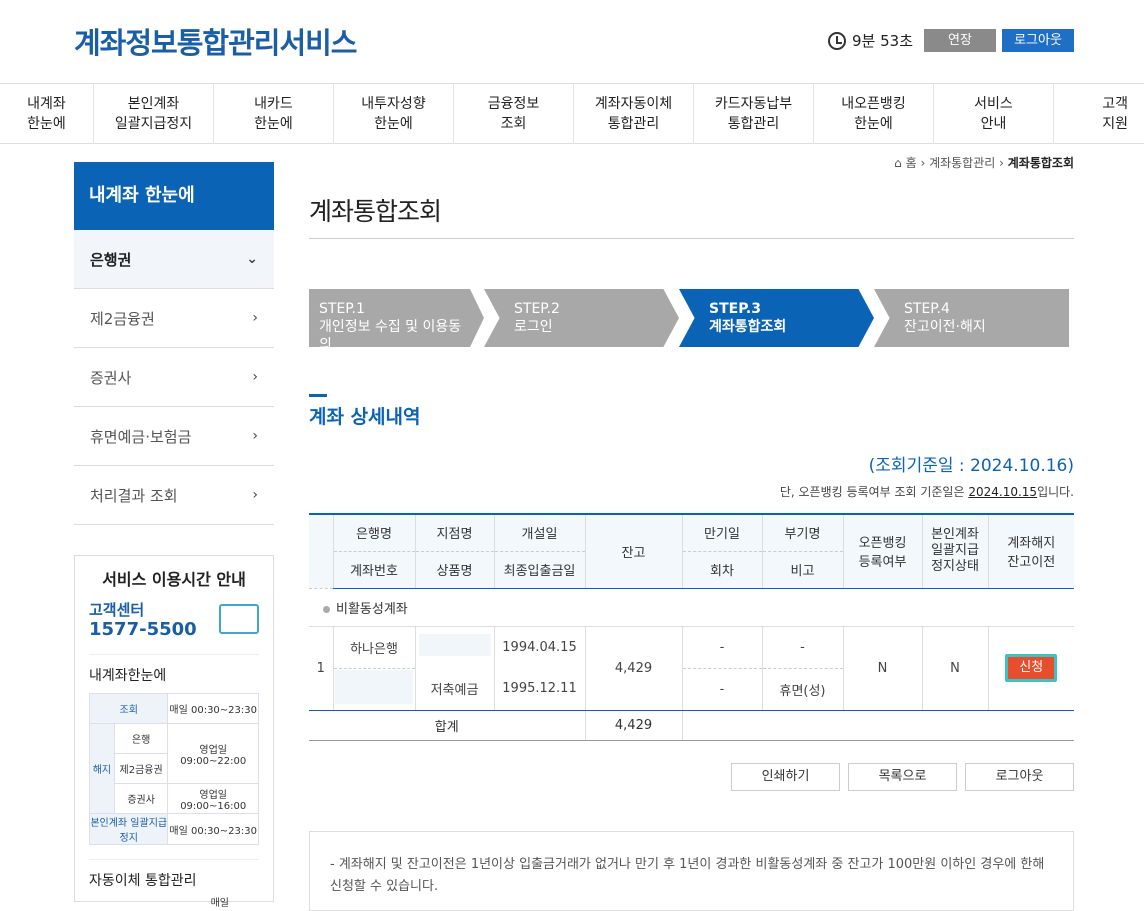 The image size is (1144, 911). What do you see at coordinates (954, 668) in the screenshot?
I see `stop-status: N` at bounding box center [954, 668].